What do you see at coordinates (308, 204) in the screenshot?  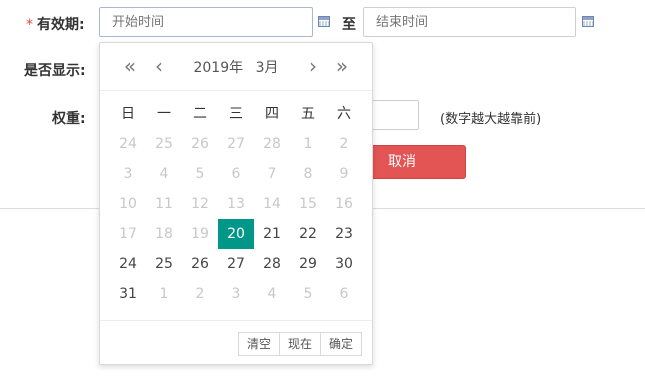 I see `calendar-day: 15` at bounding box center [308, 204].